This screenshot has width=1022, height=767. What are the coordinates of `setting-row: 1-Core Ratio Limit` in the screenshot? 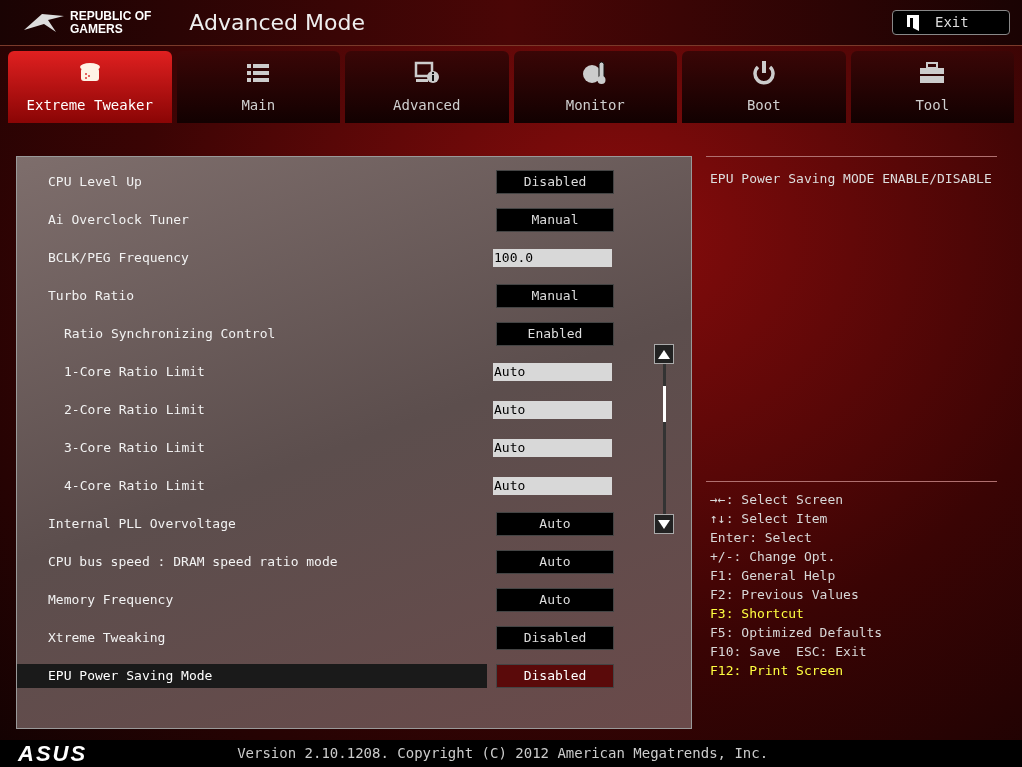 It's located at (252, 372).